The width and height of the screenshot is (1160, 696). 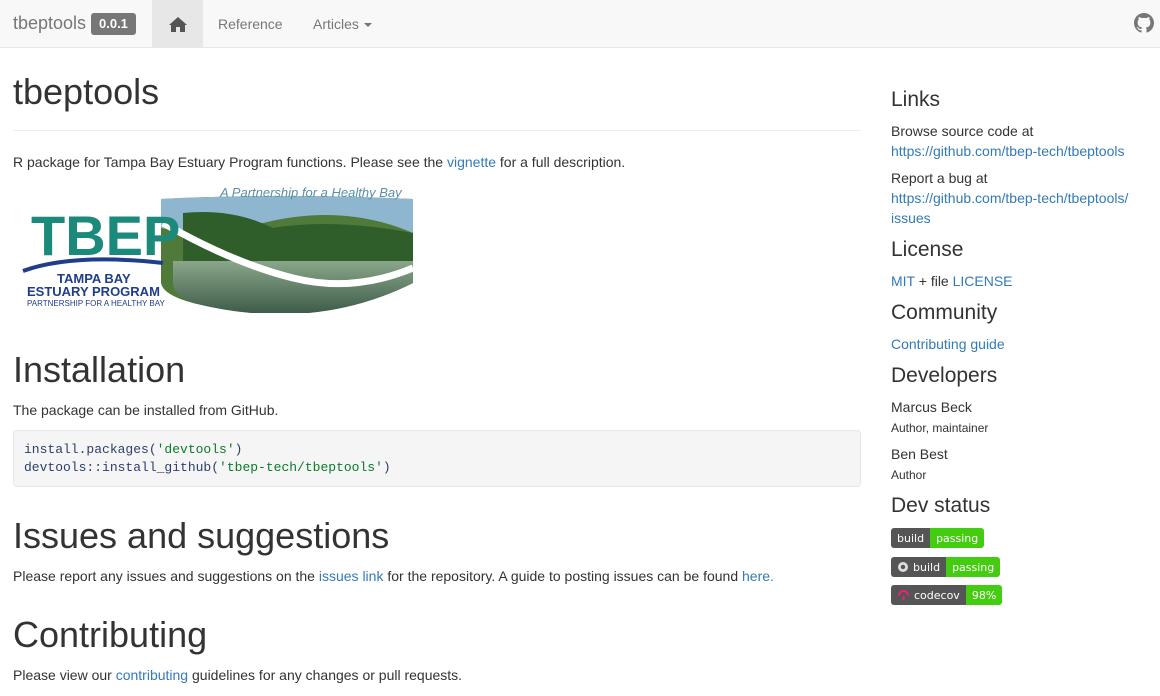 What do you see at coordinates (49, 23) in the screenshot?
I see `brand-link: tbeptools` at bounding box center [49, 23].